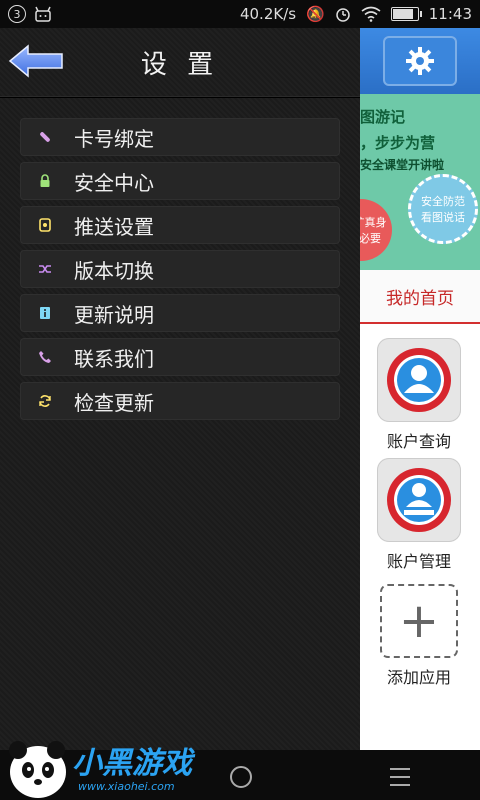 The height and width of the screenshot is (800, 480). What do you see at coordinates (126, 786) in the screenshot?
I see `watermark-url: www.xiaohei.com` at bounding box center [126, 786].